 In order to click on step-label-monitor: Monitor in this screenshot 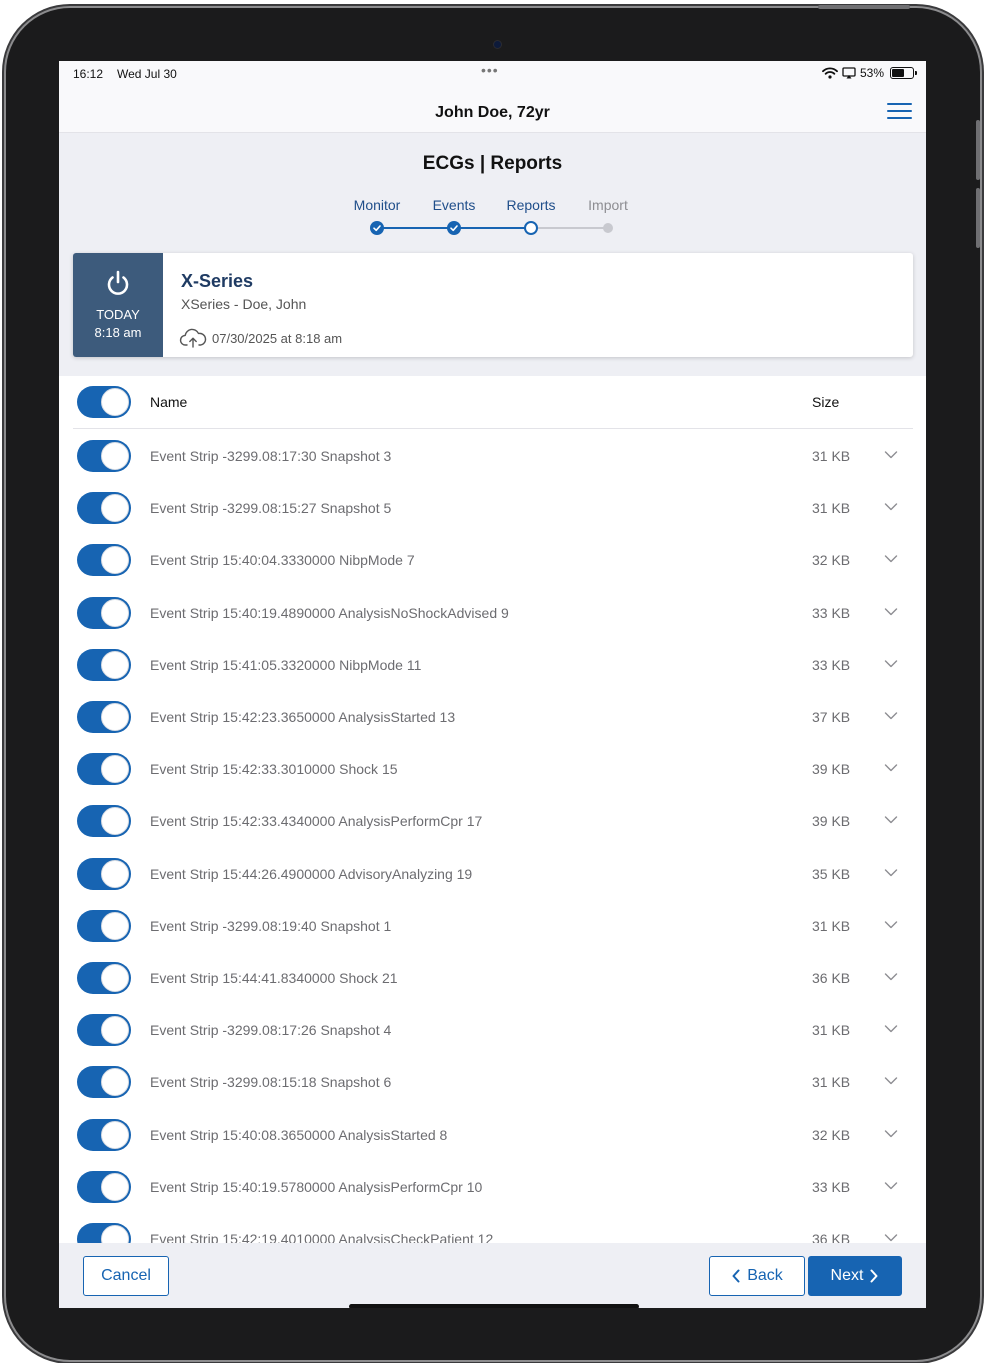, I will do `click(377, 205)`.